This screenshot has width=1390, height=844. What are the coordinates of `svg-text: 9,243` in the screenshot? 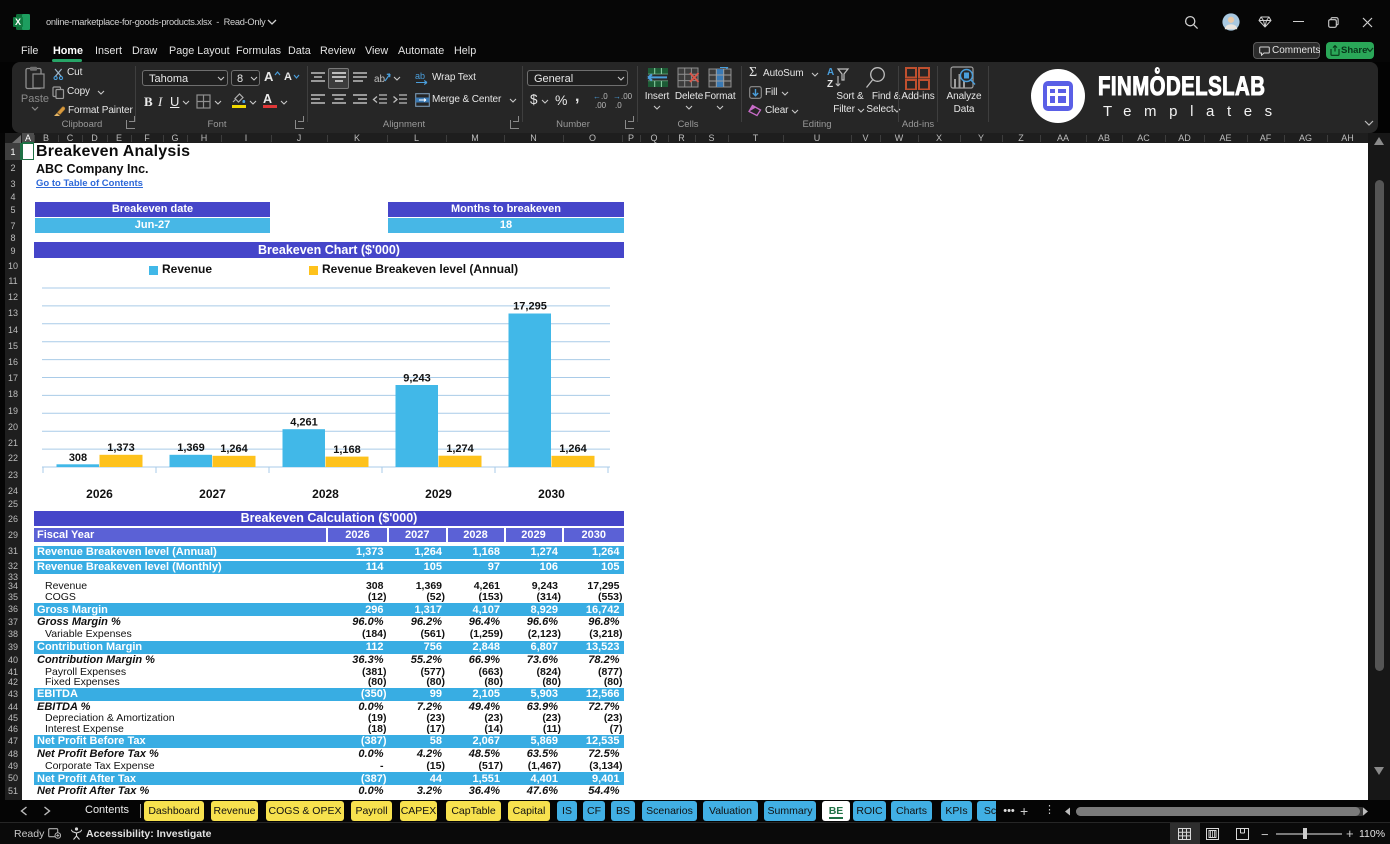 It's located at (417, 379).